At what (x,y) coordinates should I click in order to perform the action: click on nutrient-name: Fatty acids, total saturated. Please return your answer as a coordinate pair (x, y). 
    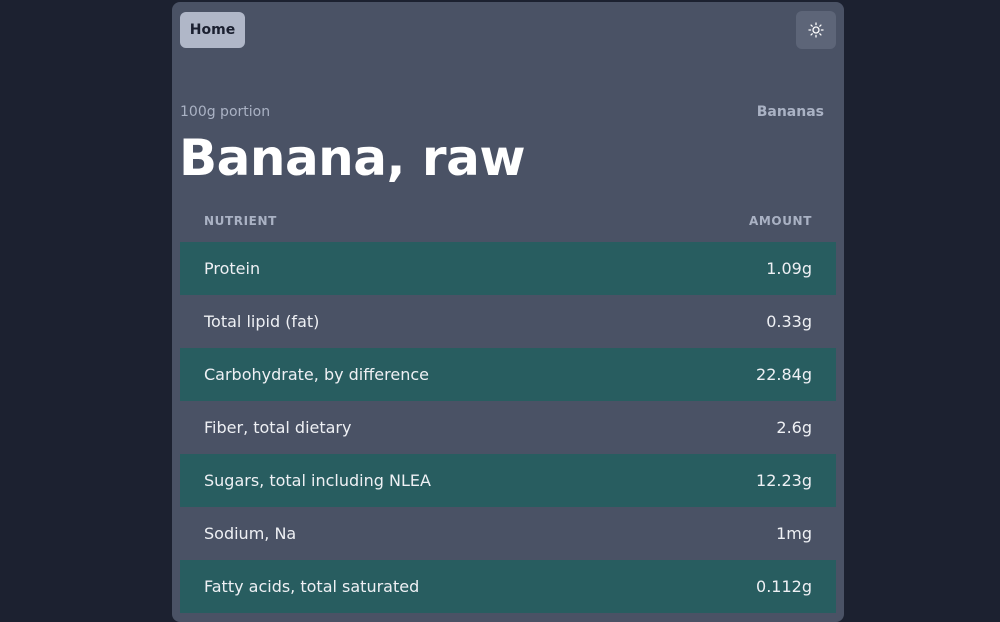
    Looking at the image, I should click on (312, 586).